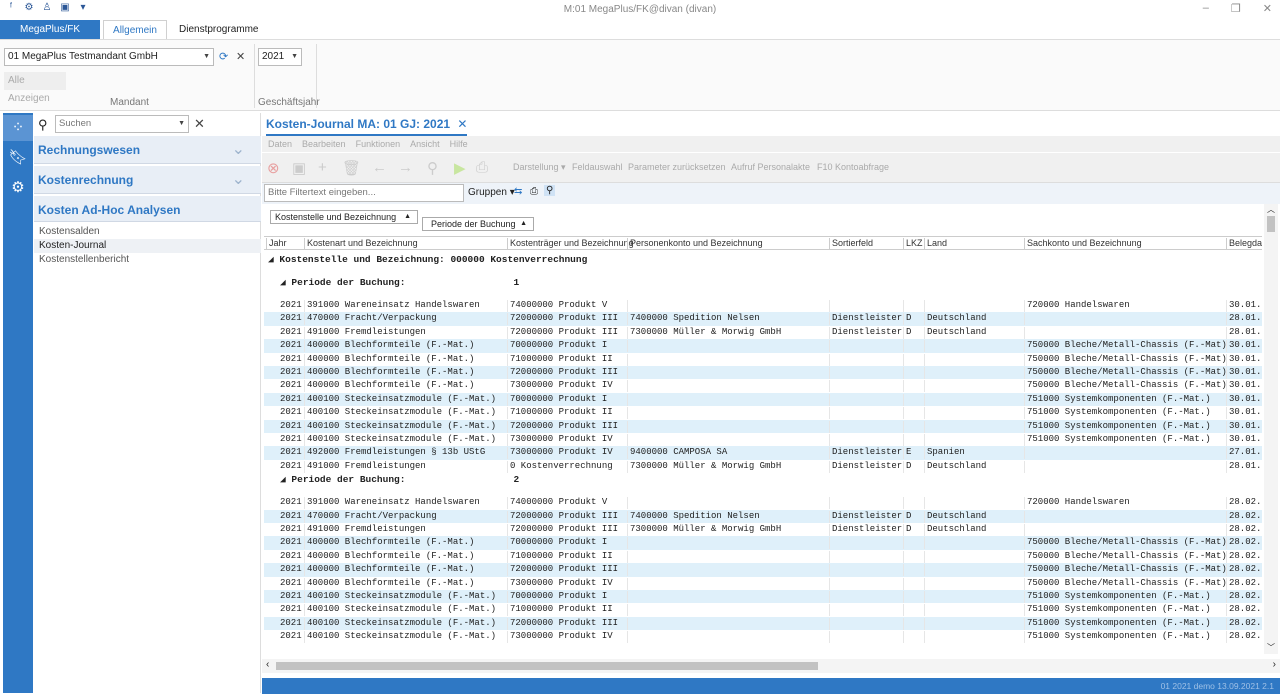 This screenshot has height=694, width=1280. What do you see at coordinates (267, 664) in the screenshot?
I see `scroll-left-icon: ‹` at bounding box center [267, 664].